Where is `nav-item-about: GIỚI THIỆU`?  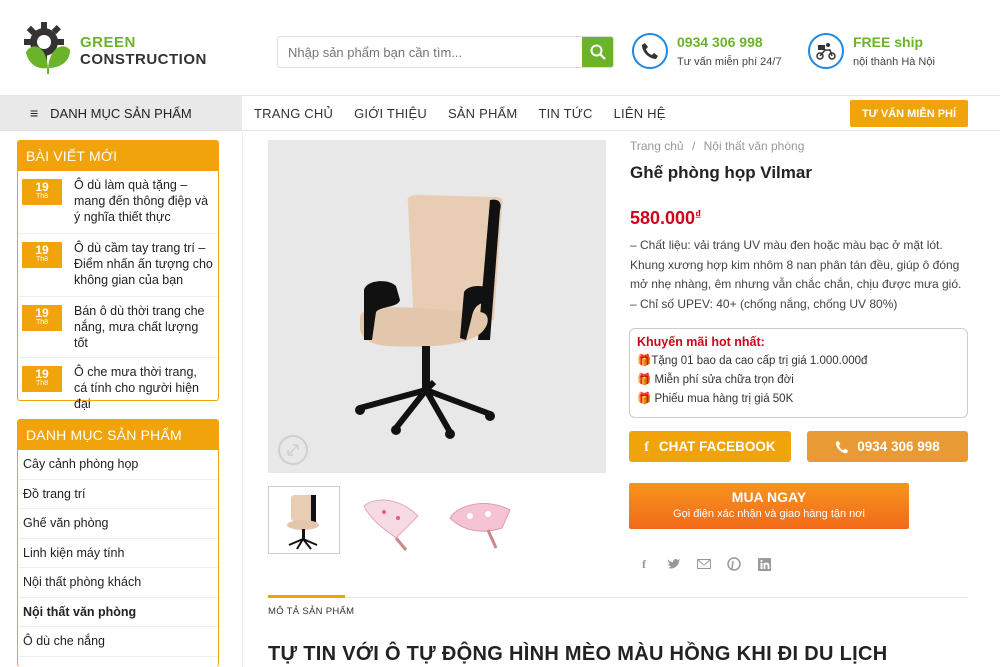
nav-item-about: GIỚI THIỆU is located at coordinates (390, 113).